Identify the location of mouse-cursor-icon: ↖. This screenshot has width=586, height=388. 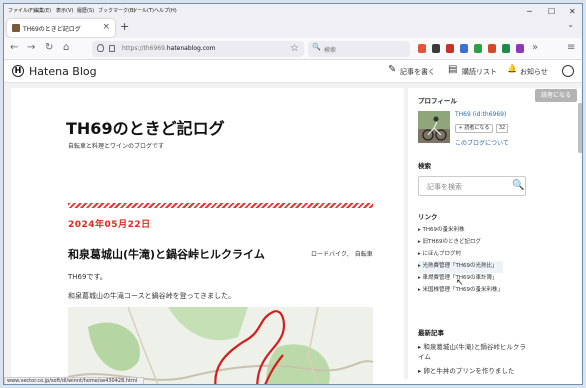
(460, 283).